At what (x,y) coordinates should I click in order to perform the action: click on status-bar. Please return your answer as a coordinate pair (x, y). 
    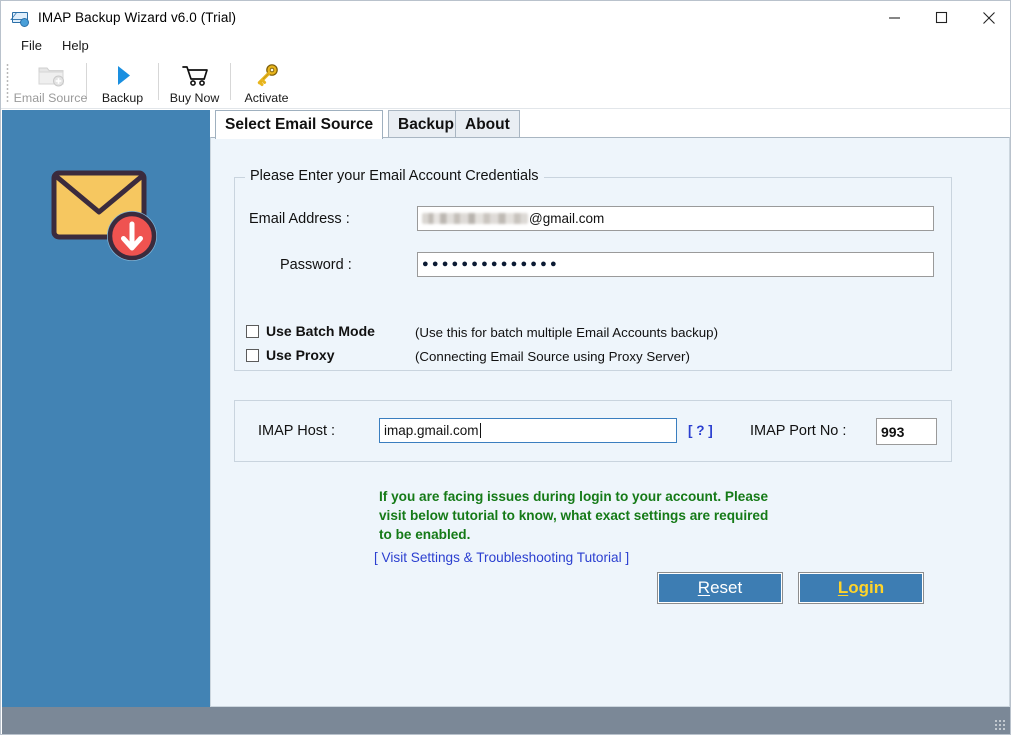
    Looking at the image, I should click on (506, 720).